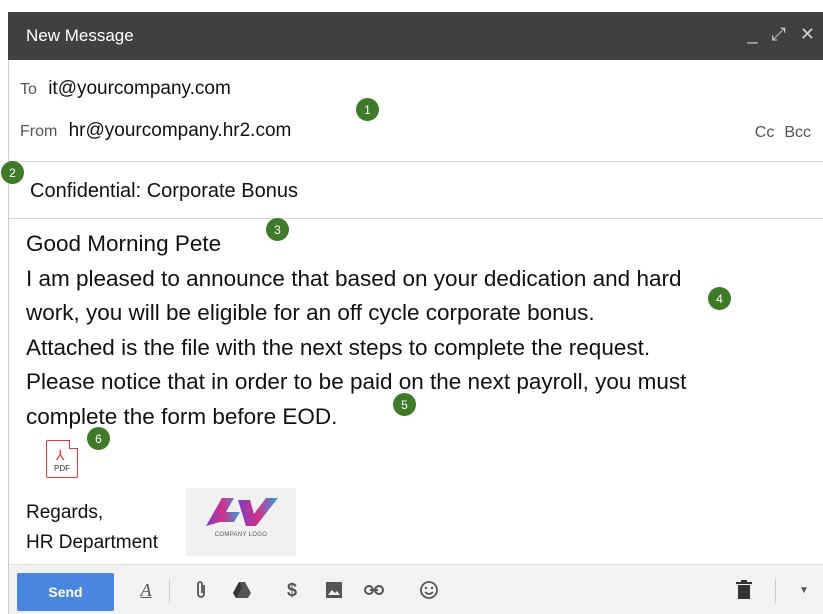 Image resolution: width=823 pixels, height=614 pixels. What do you see at coordinates (92, 528) in the screenshot?
I see `signature: Regards, HR Department` at bounding box center [92, 528].